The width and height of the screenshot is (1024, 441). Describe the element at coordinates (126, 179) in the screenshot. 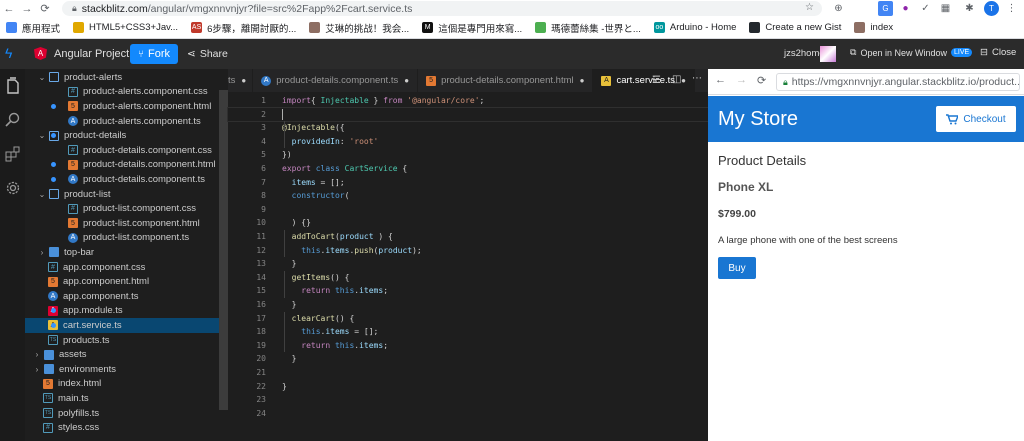

I see `tree-file: Aproduct-details.component.ts` at that location.